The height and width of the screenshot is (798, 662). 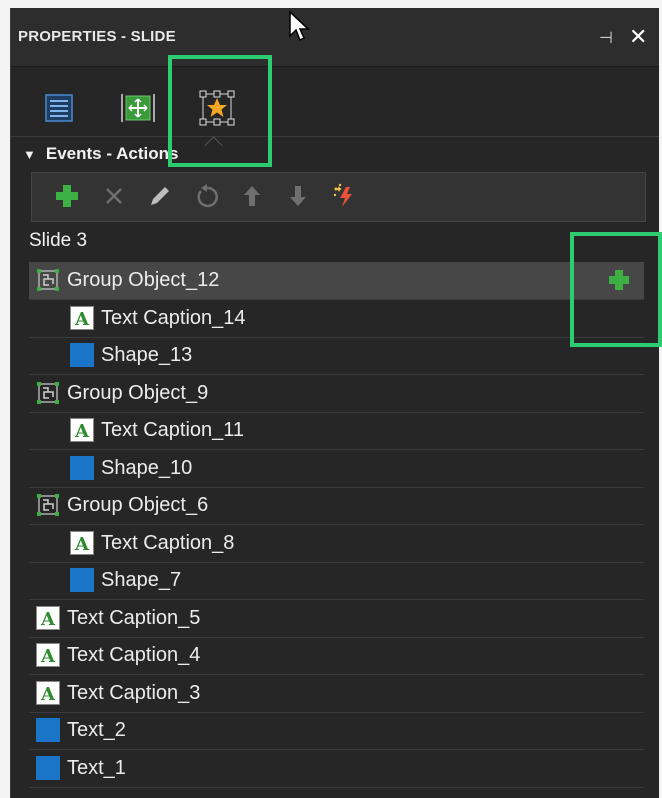 I want to click on tree-item-label: Group Object_12, so click(x=143, y=280).